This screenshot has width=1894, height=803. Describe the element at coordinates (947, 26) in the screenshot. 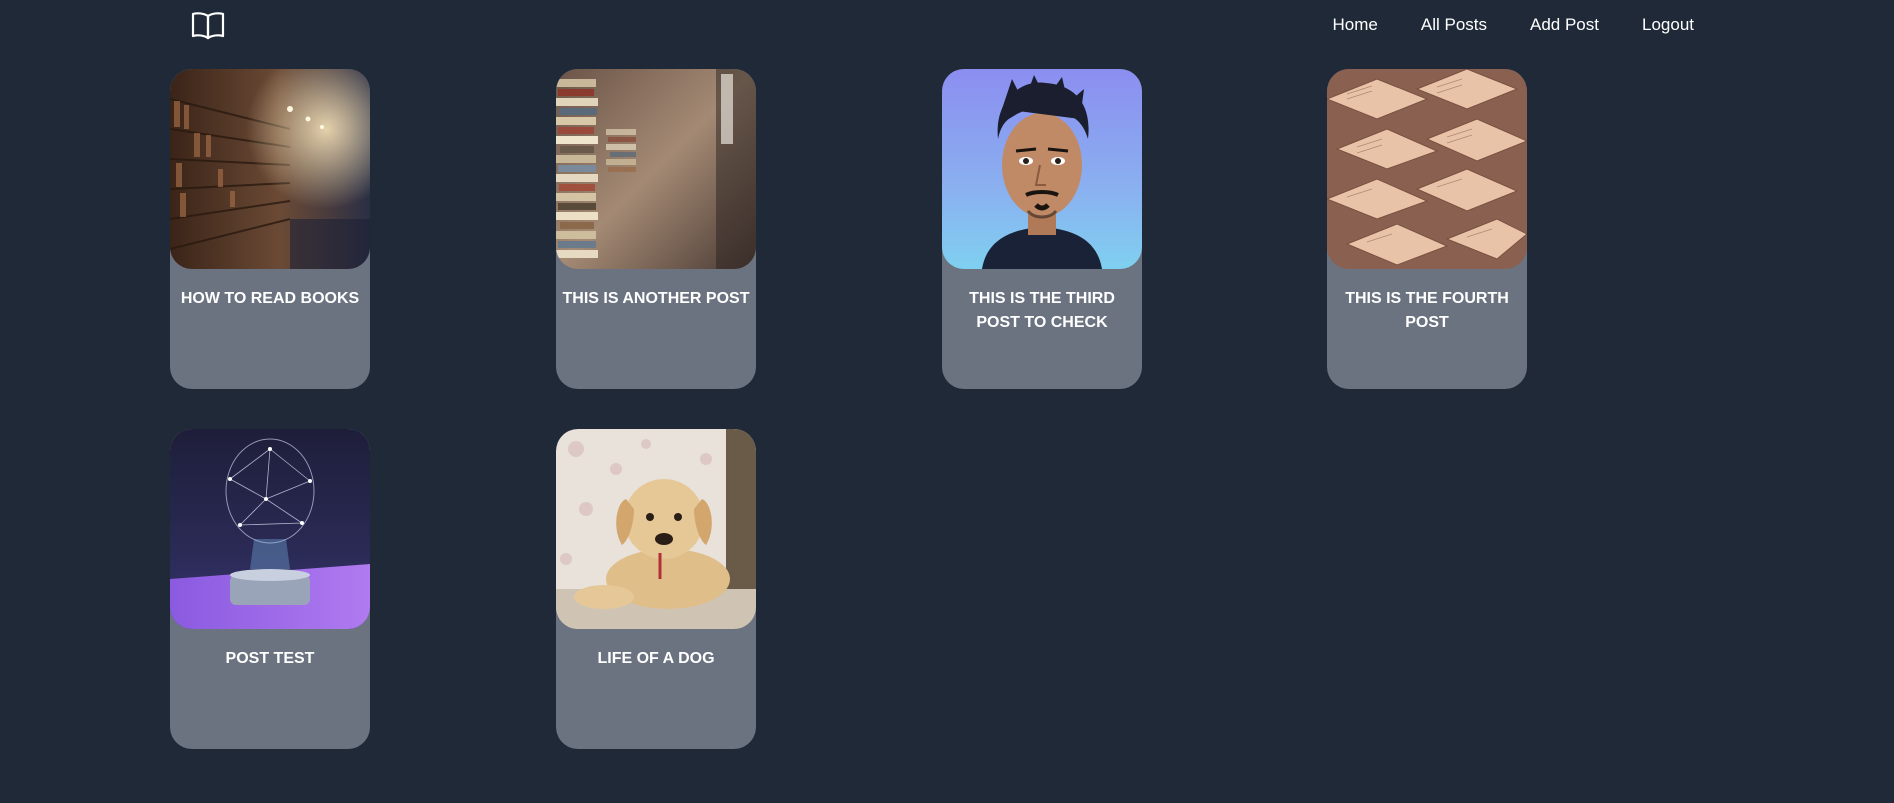

I see `top-navbar: Home All Posts Add Post Logout` at that location.